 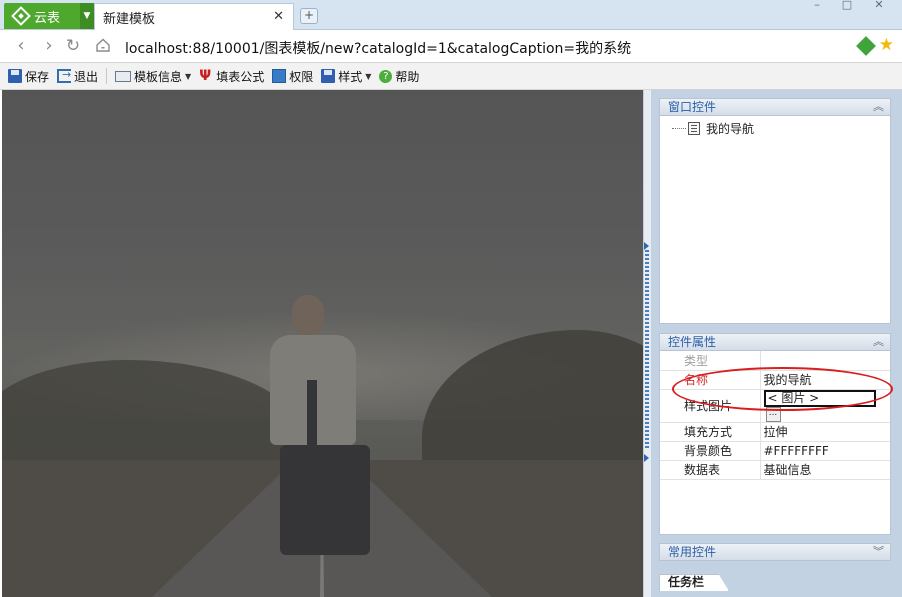 What do you see at coordinates (694, 582) in the screenshot?
I see `taskbar-tab: 任务栏` at bounding box center [694, 582].